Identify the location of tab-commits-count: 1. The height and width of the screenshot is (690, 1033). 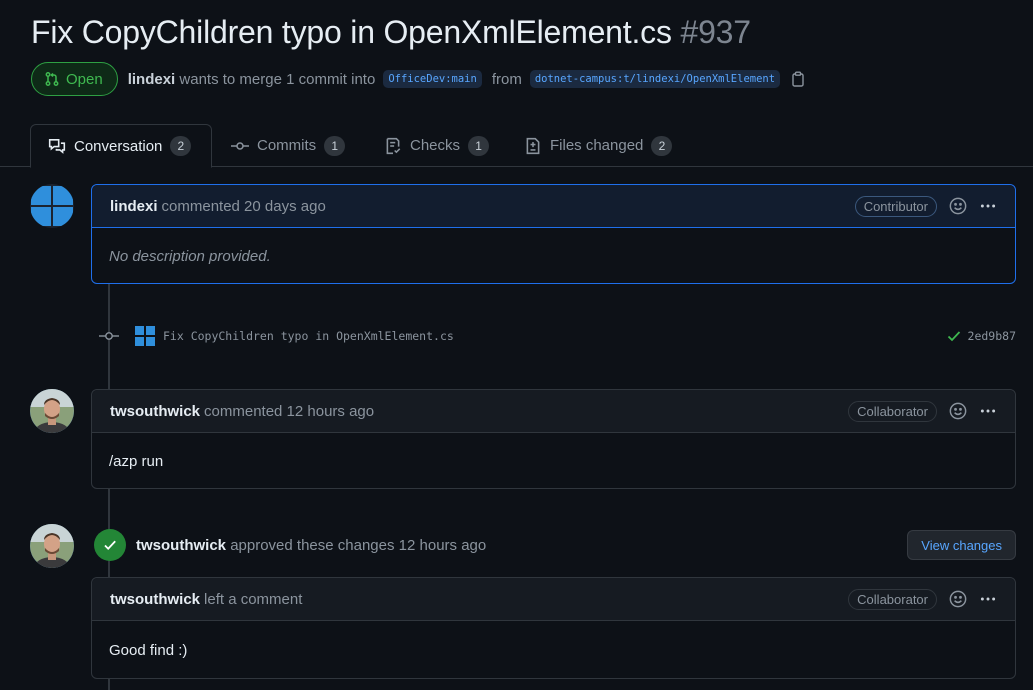
(335, 145).